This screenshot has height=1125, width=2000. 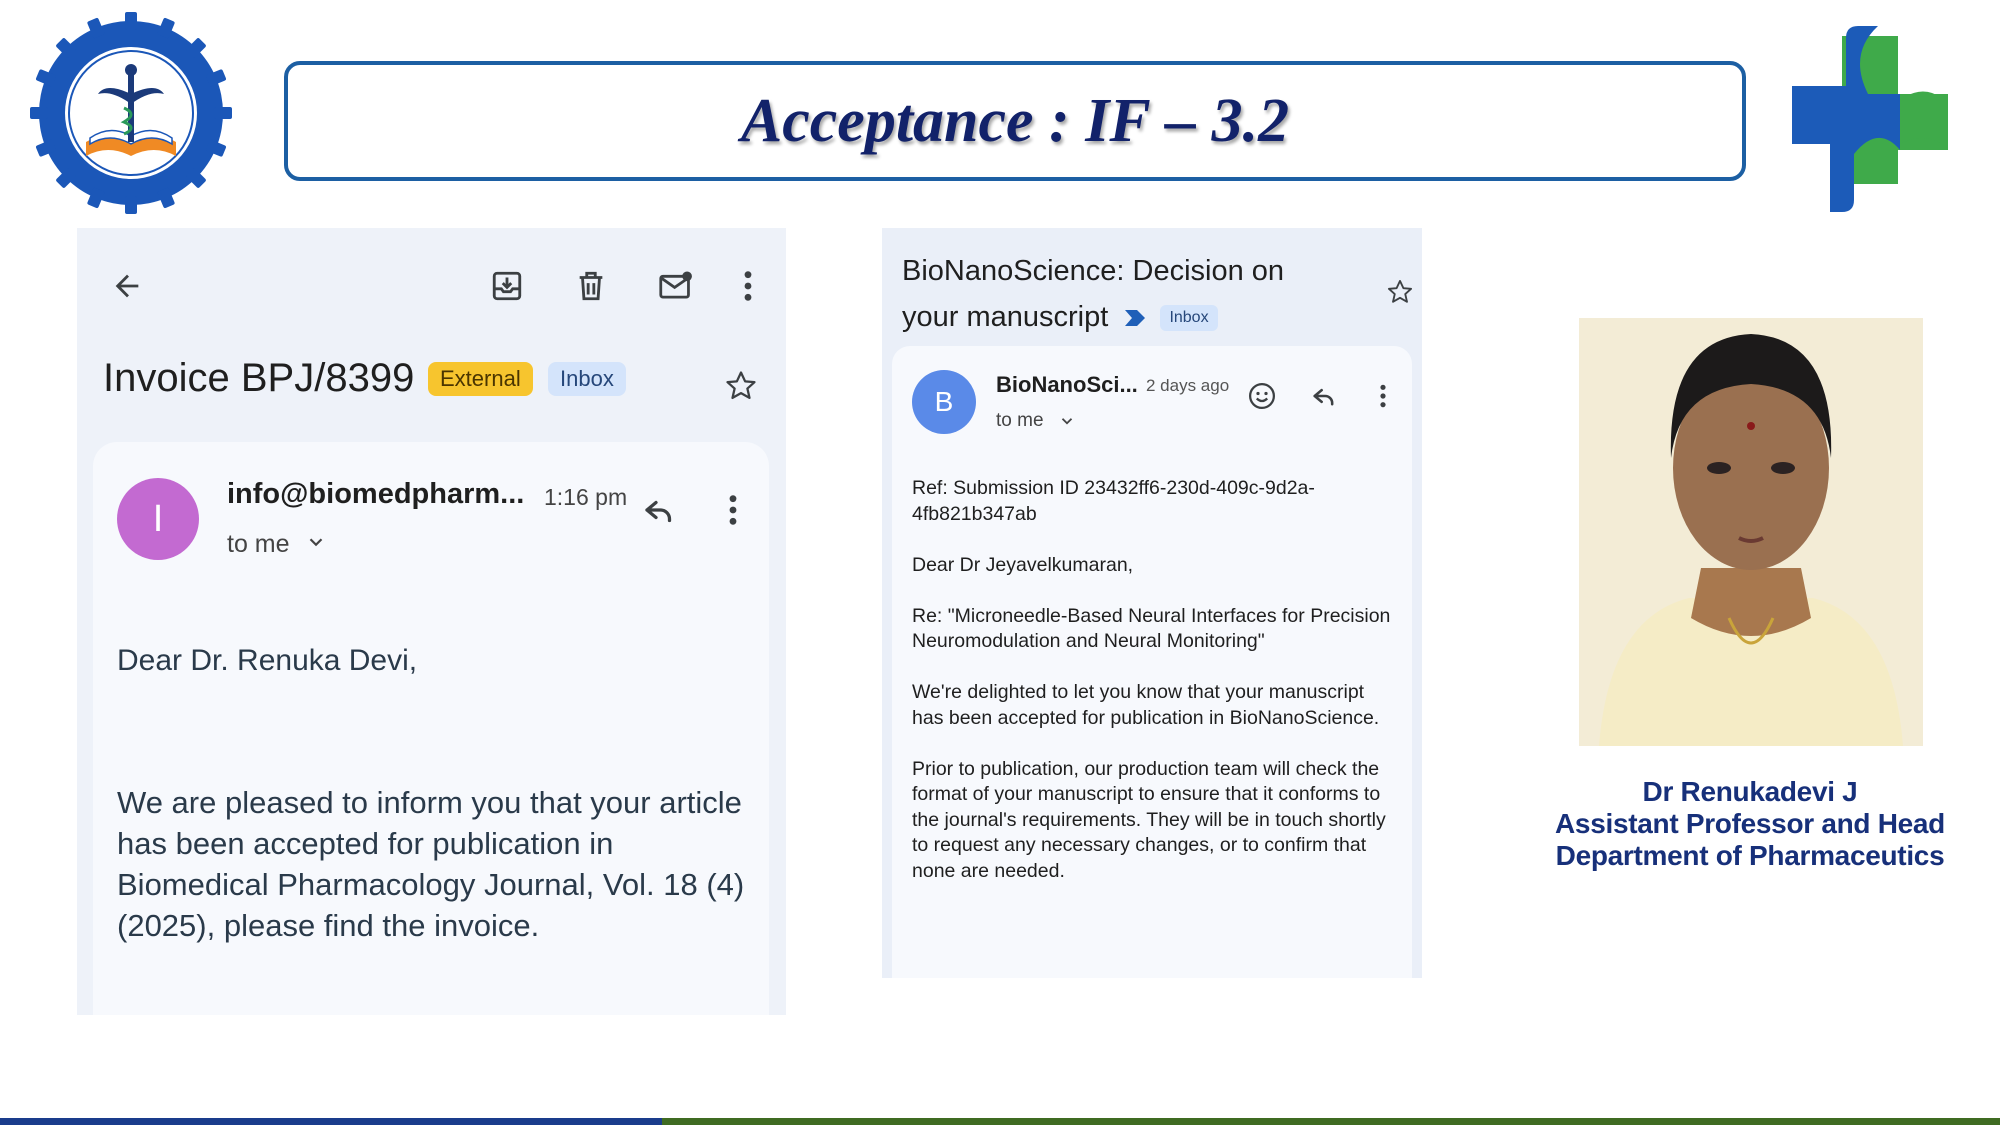 What do you see at coordinates (1262, 396) in the screenshot?
I see `emoji-smile-icon` at bounding box center [1262, 396].